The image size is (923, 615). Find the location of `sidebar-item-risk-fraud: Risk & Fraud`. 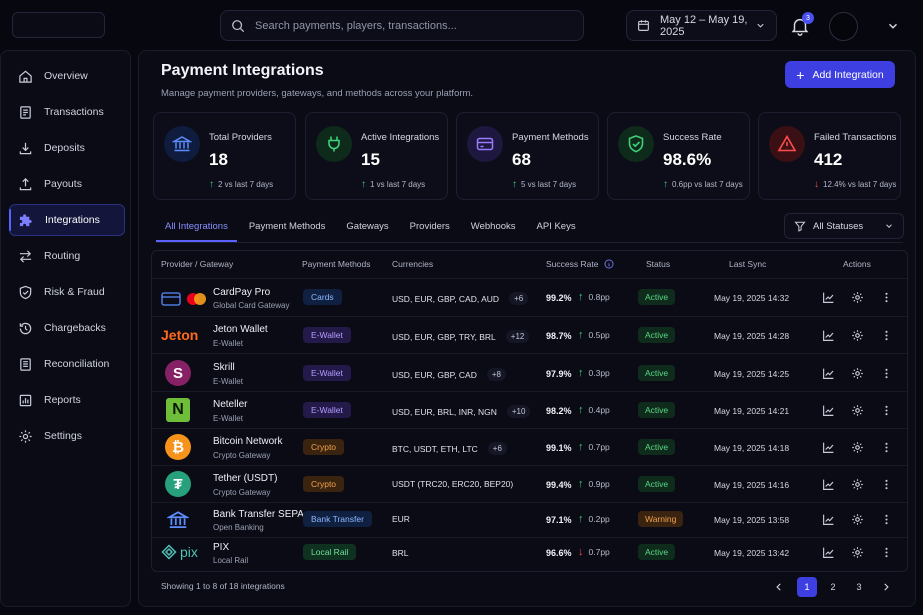

sidebar-item-risk-fraud: Risk & Fraud is located at coordinates (67, 292).